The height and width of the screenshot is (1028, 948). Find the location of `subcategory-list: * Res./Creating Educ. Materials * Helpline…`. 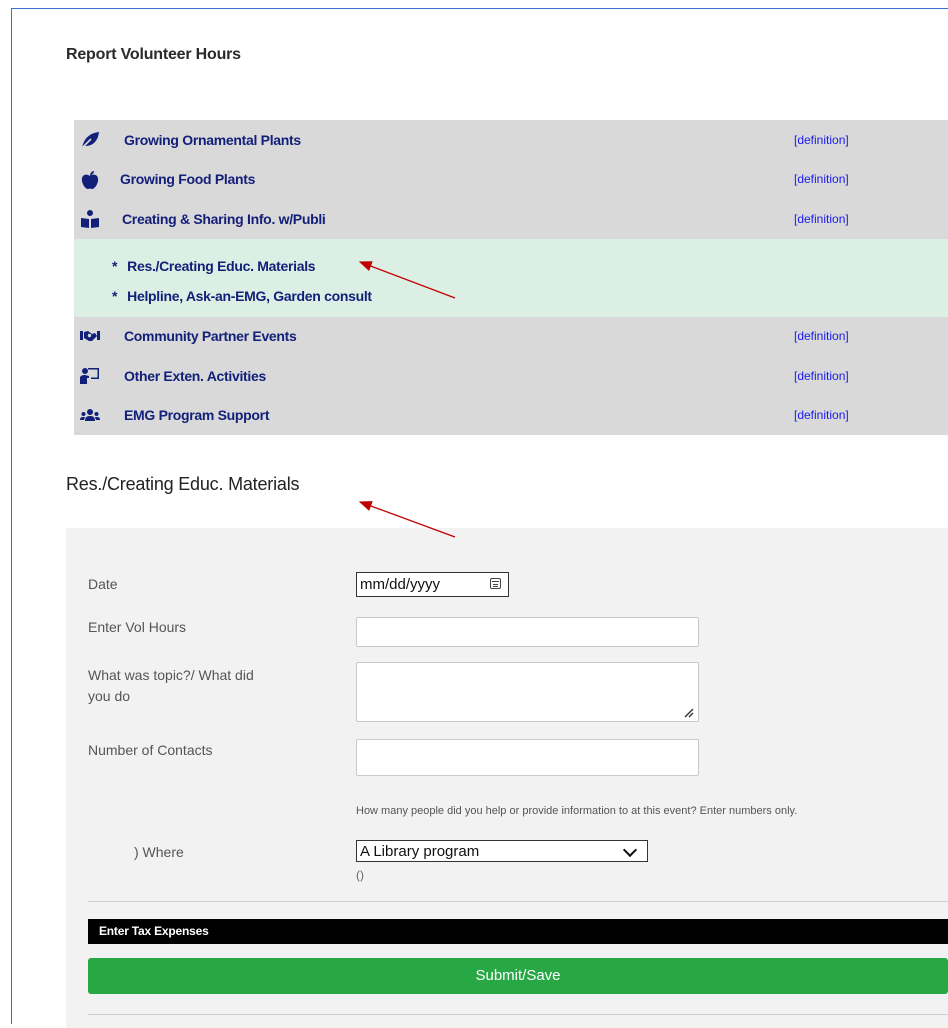

subcategory-list: * Res./Creating Educ. Materials * Helpline… is located at coordinates (511, 277).